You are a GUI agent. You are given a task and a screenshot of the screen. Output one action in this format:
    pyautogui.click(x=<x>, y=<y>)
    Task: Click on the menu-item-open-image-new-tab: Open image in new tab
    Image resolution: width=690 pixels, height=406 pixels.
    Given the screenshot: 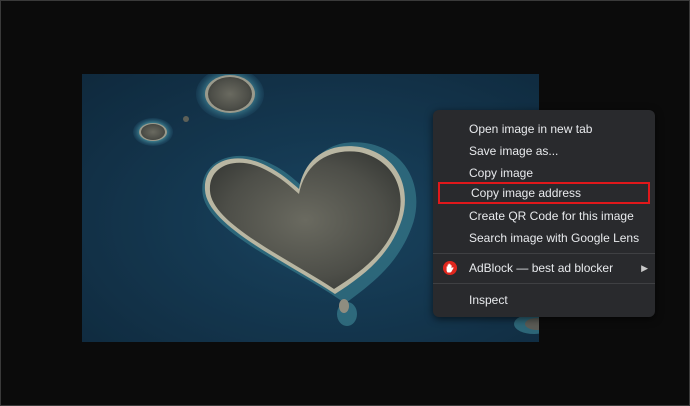 What is the action you would take?
    pyautogui.click(x=544, y=129)
    